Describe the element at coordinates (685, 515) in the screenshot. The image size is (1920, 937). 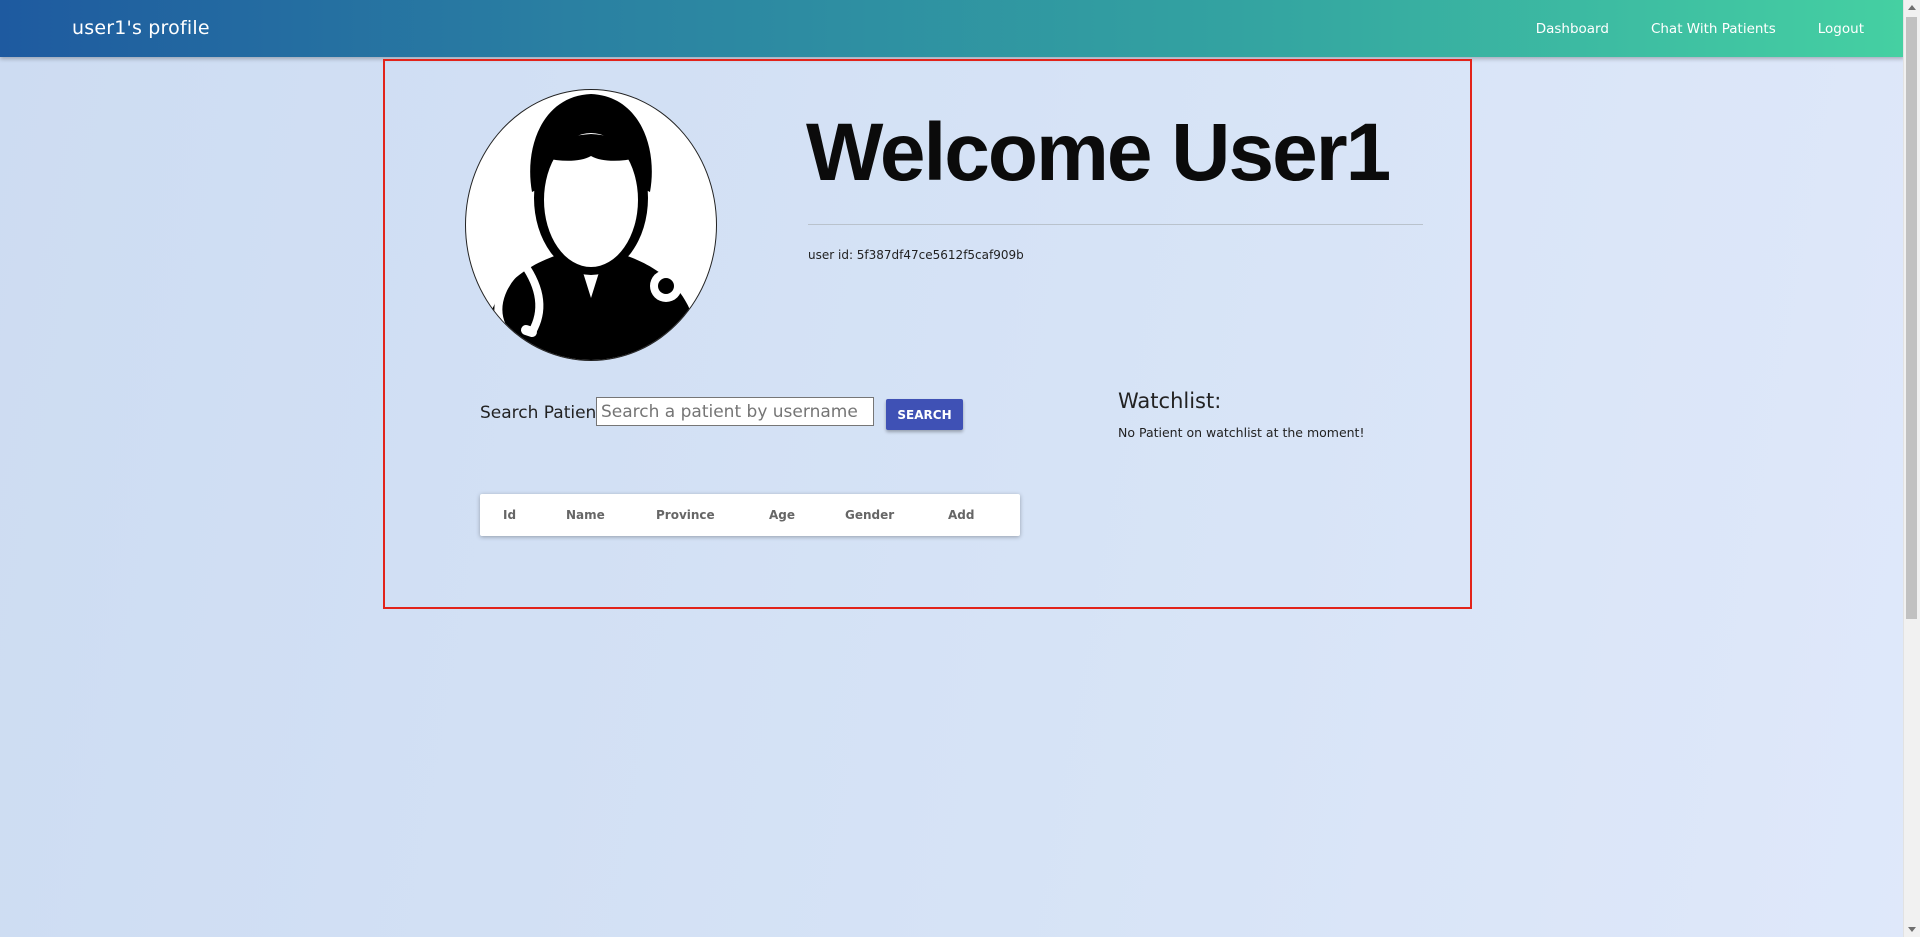
I see `column-header-province: Province` at that location.